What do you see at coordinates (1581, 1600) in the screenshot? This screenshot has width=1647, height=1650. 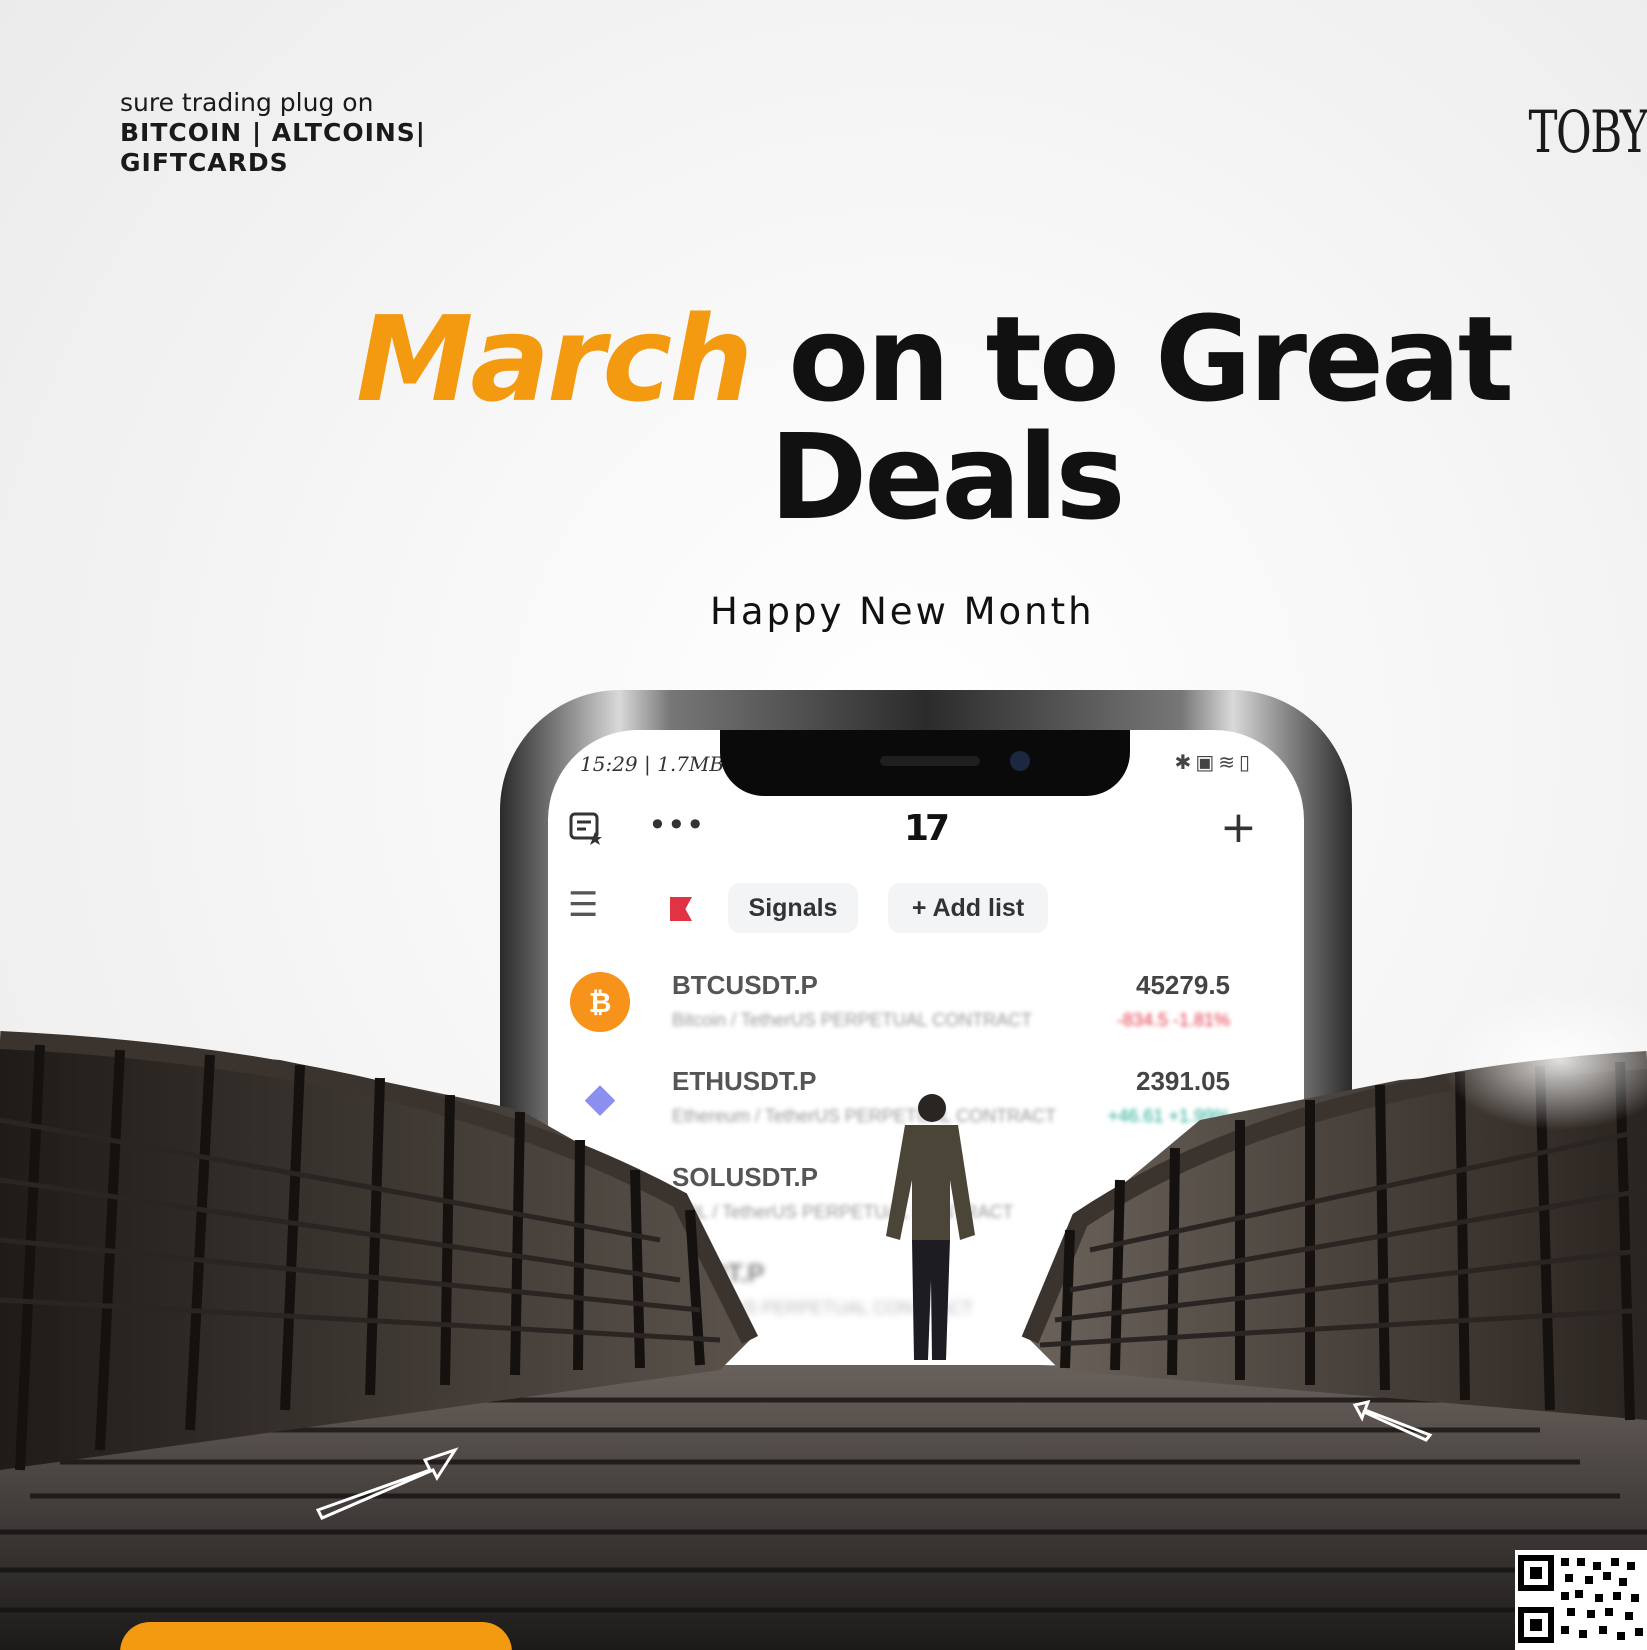 I see `qr-code` at bounding box center [1581, 1600].